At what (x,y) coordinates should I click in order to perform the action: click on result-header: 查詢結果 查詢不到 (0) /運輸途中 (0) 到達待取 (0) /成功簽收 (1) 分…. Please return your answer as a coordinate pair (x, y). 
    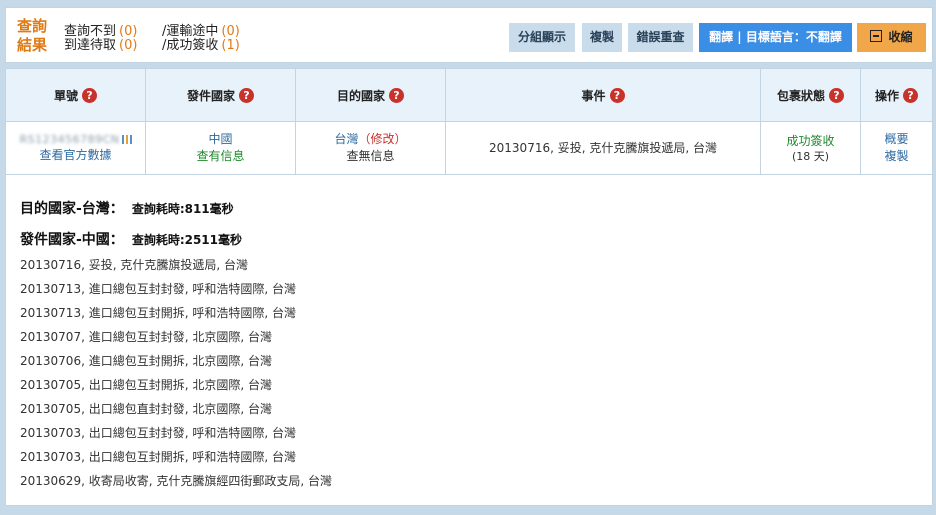
    Looking at the image, I should click on (469, 35).